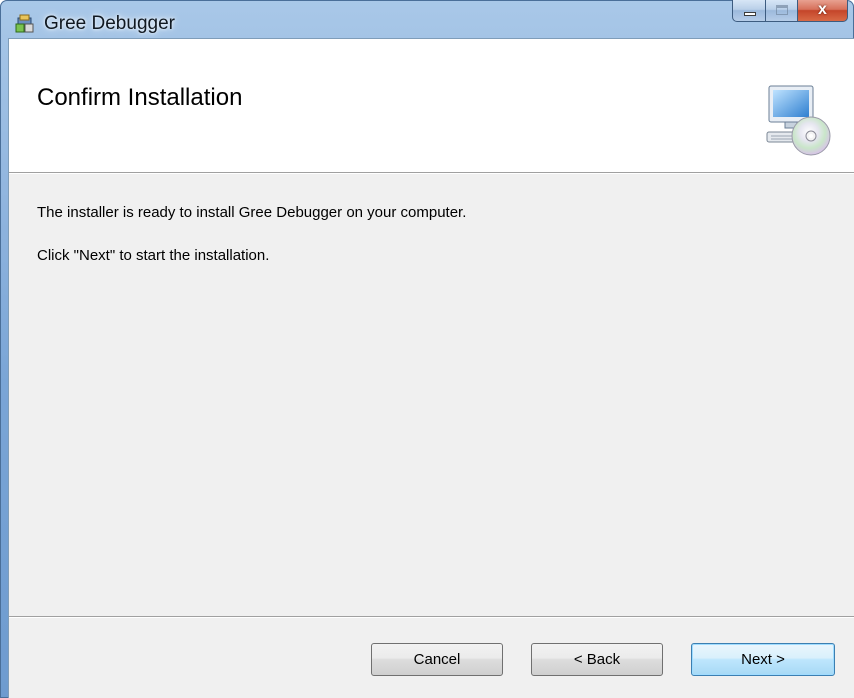 This screenshot has height=698, width=854. I want to click on close-button: x, so click(823, 11).